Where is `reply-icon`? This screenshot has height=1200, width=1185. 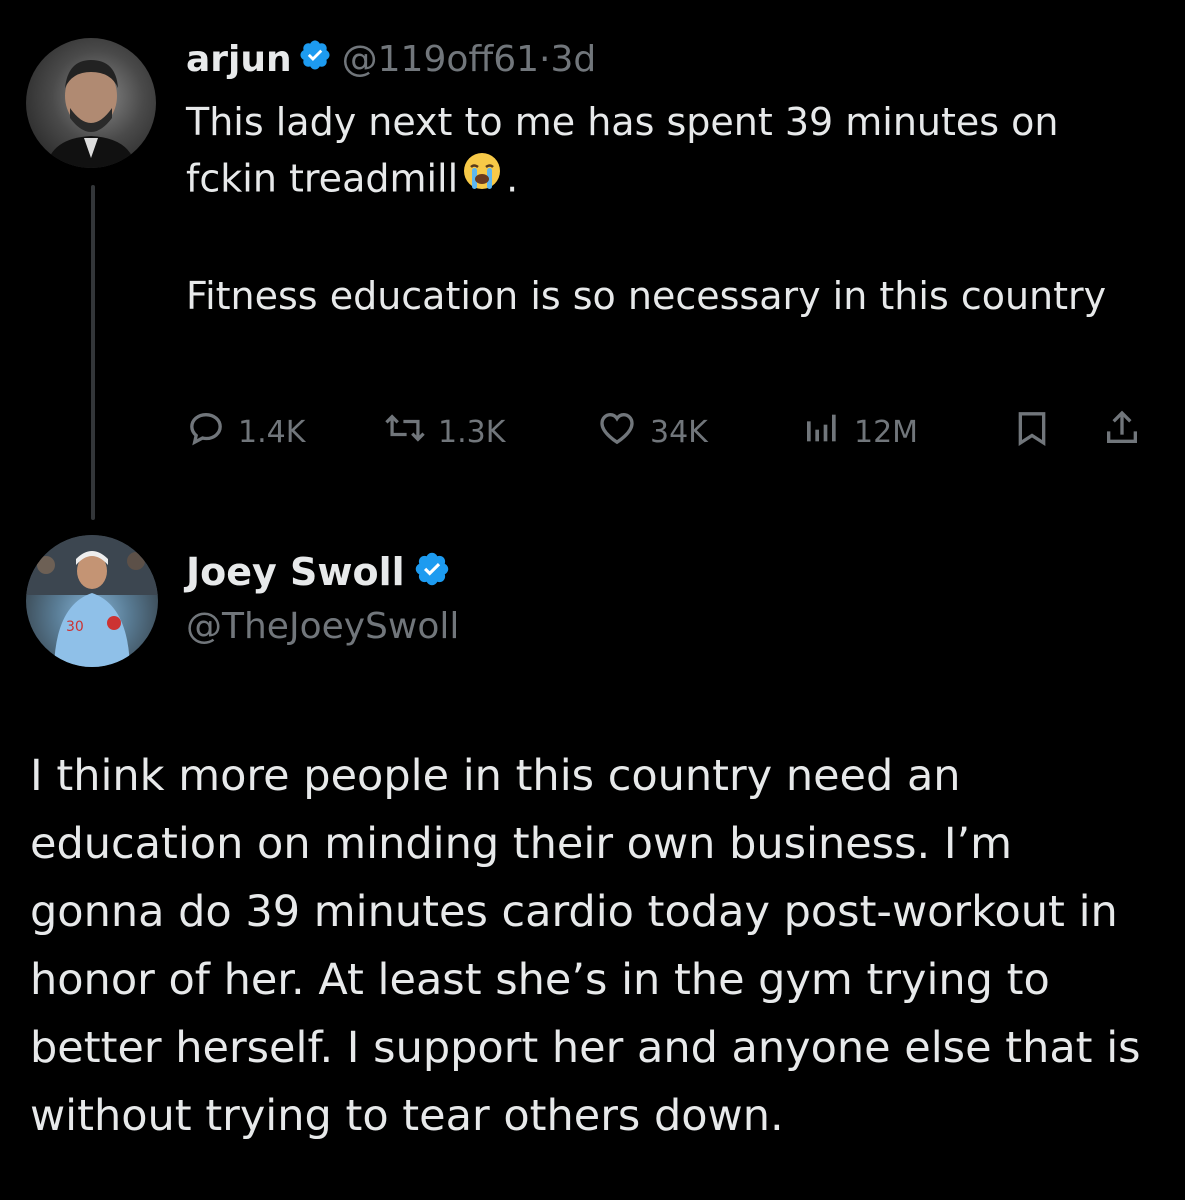
reply-icon is located at coordinates (206, 432).